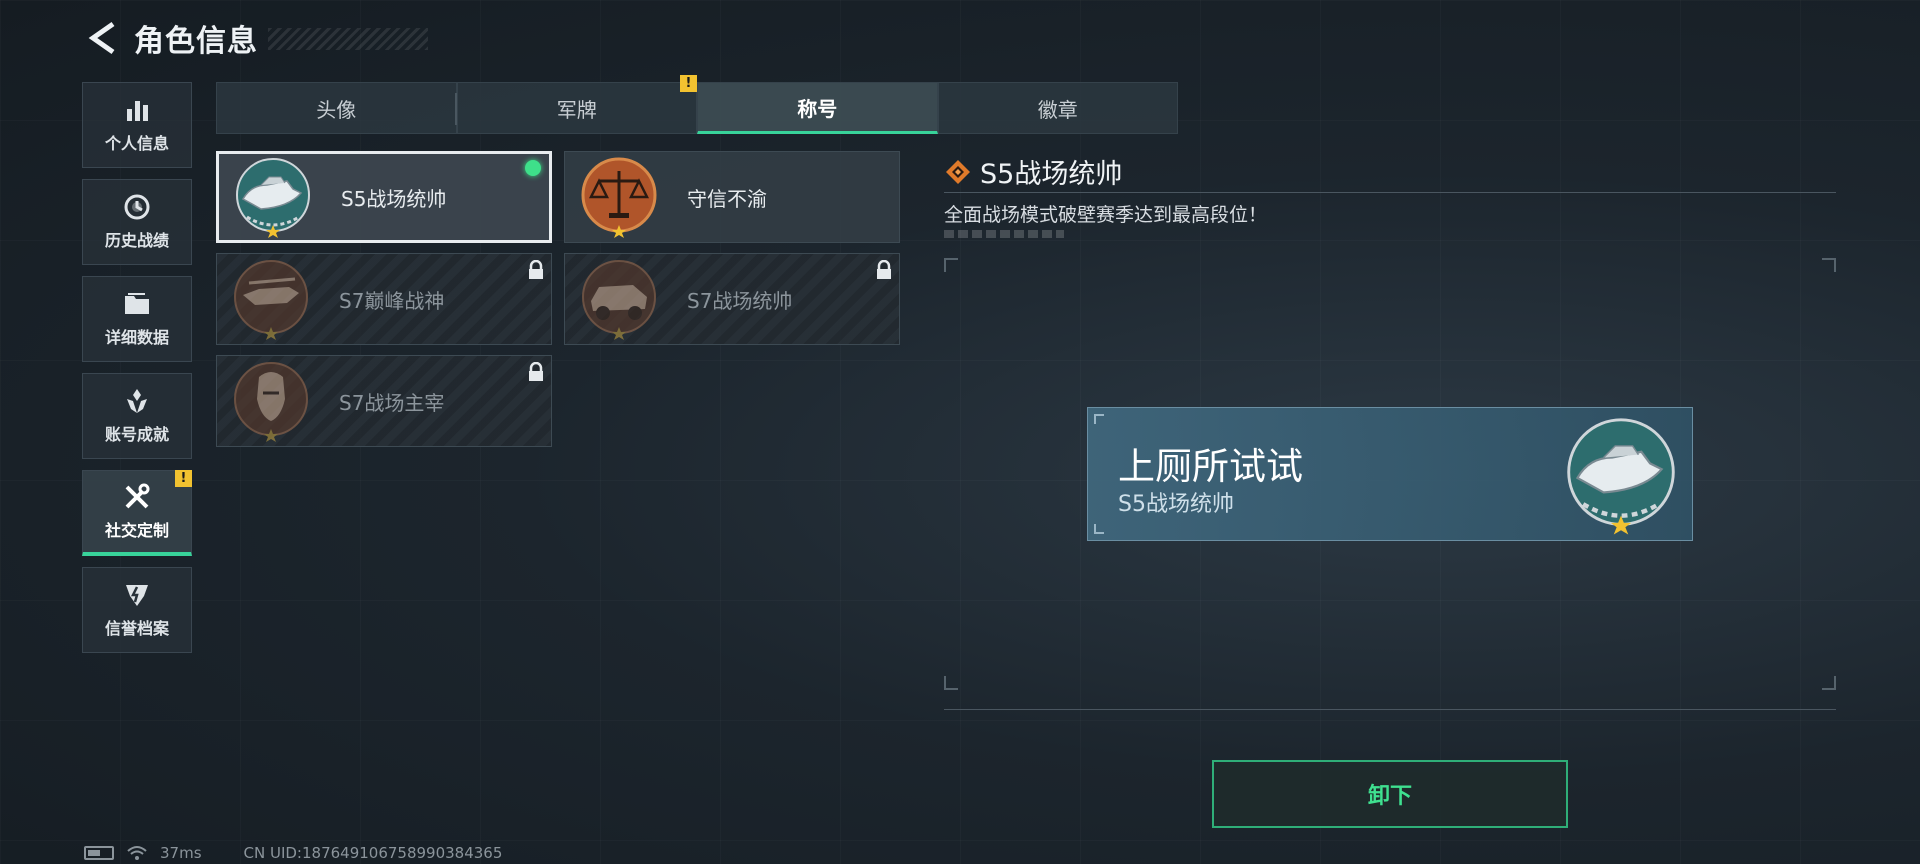  What do you see at coordinates (373, 853) in the screenshot?
I see `user-uid: CN UID:187649106758990384365` at bounding box center [373, 853].